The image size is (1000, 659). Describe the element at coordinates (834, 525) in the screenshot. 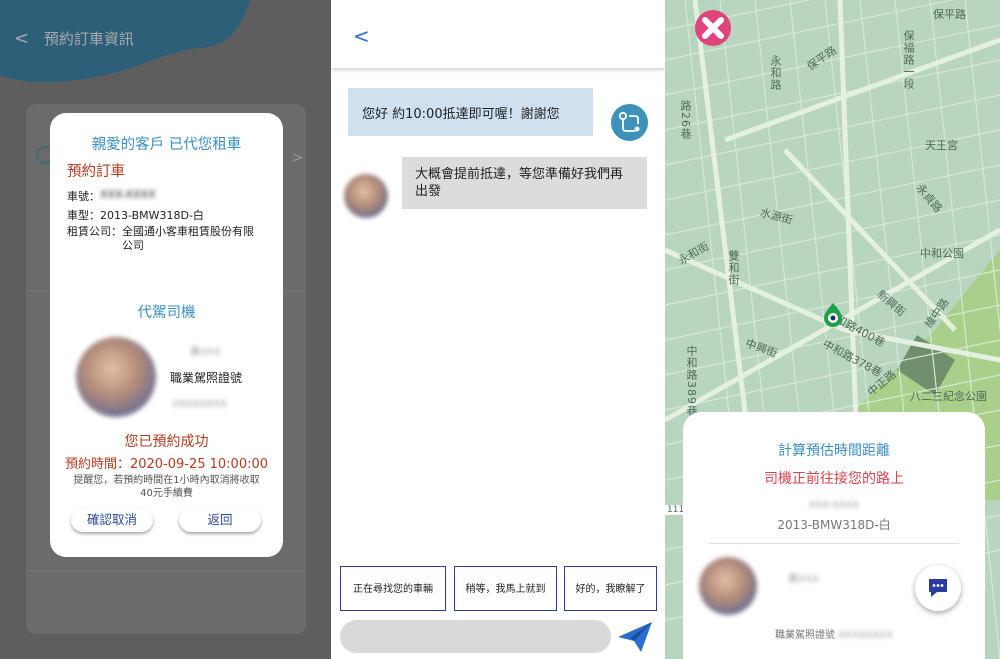

I see `car-model: 2013-BMW318D-白` at that location.